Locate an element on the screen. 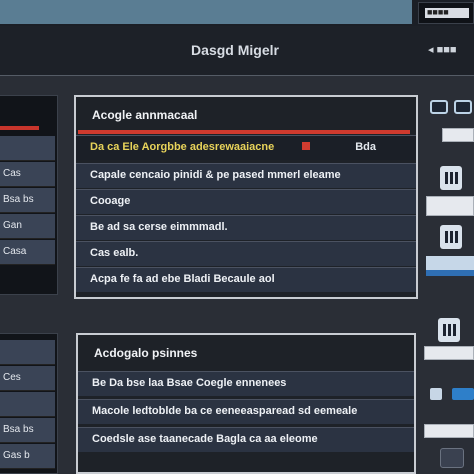  sidebar-item-label: Casa is located at coordinates (15, 251).